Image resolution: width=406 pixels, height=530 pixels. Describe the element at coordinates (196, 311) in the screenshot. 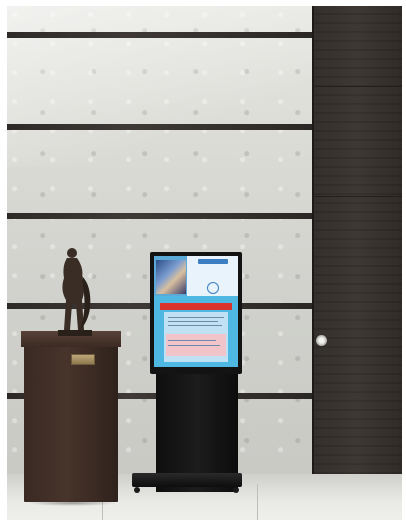

I see `signage-screen` at that location.